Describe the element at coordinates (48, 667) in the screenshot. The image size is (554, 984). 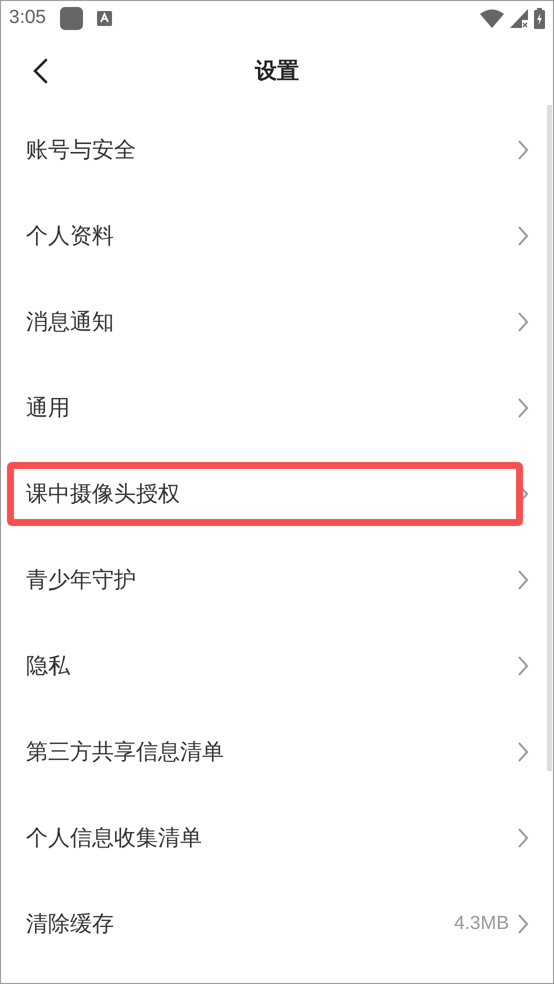
I see `item-label: 隐私` at that location.